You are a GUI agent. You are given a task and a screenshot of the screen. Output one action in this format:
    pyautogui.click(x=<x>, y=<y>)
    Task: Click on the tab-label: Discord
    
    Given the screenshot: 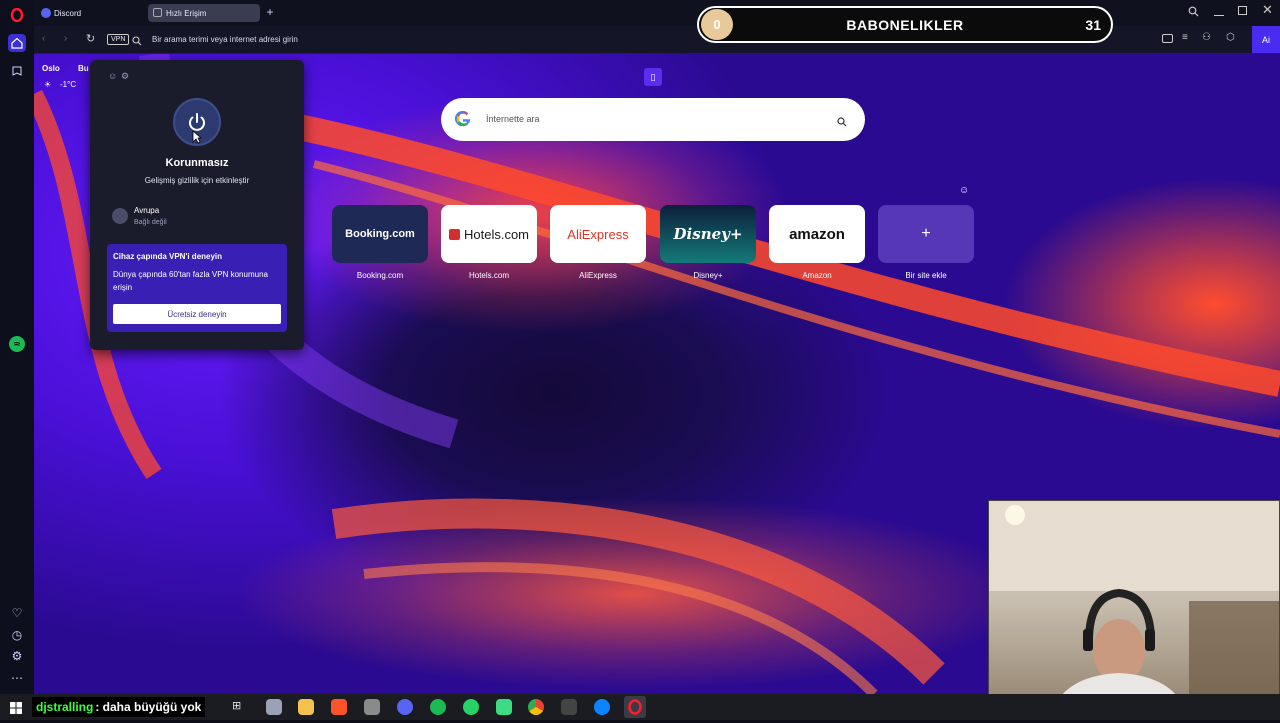 What is the action you would take?
    pyautogui.click(x=68, y=13)
    